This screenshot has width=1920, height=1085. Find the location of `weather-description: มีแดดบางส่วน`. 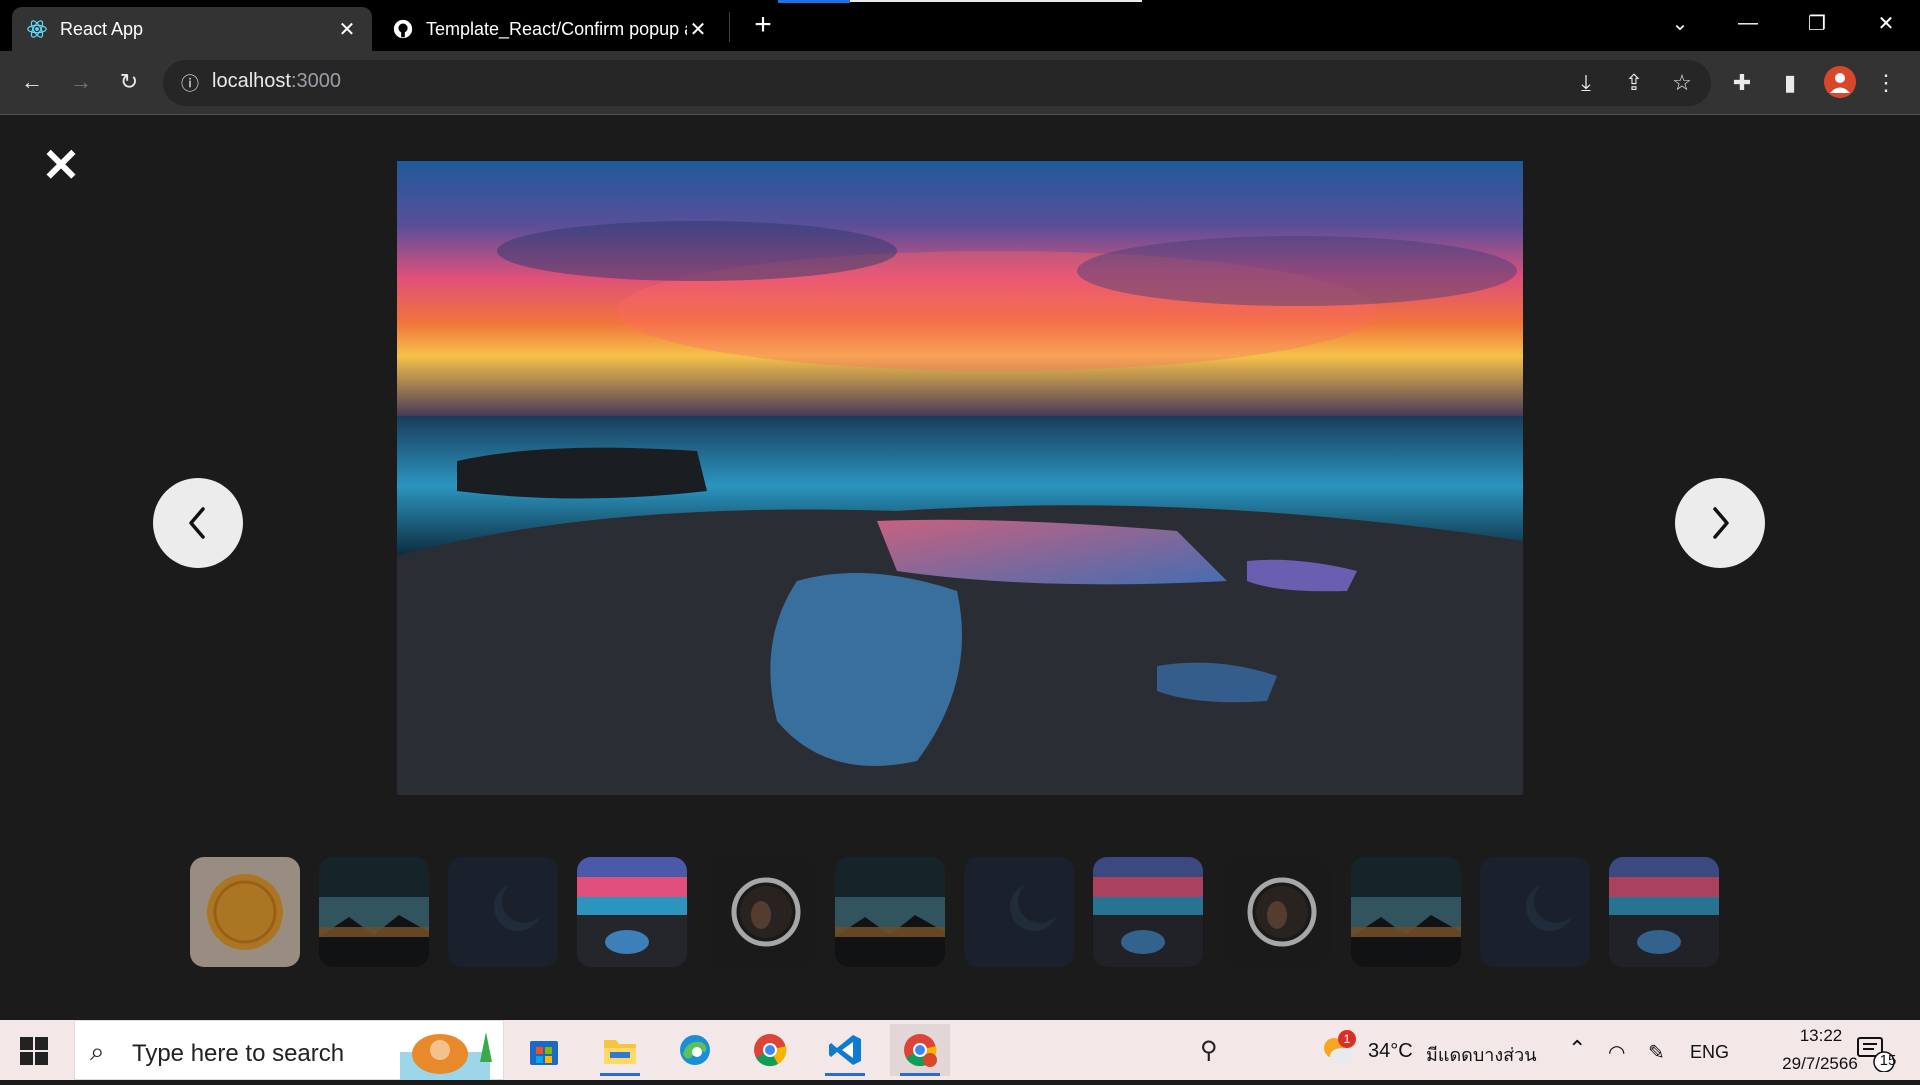

weather-description: มีแดดบางส่วน is located at coordinates (1481, 1054).